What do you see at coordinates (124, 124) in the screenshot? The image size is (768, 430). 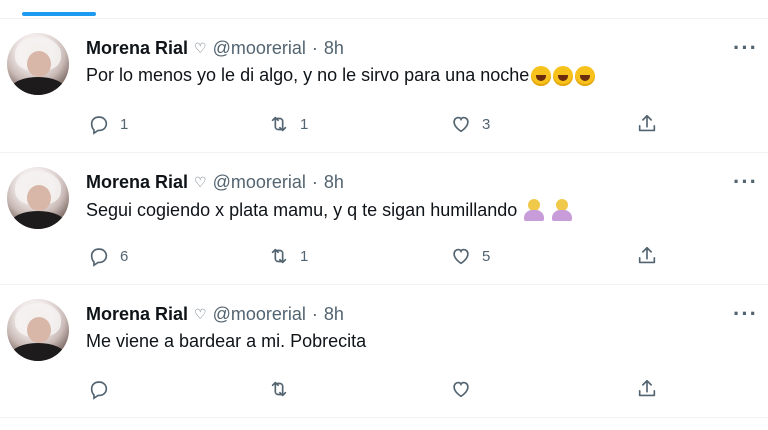 I see `reply-count: 1` at bounding box center [124, 124].